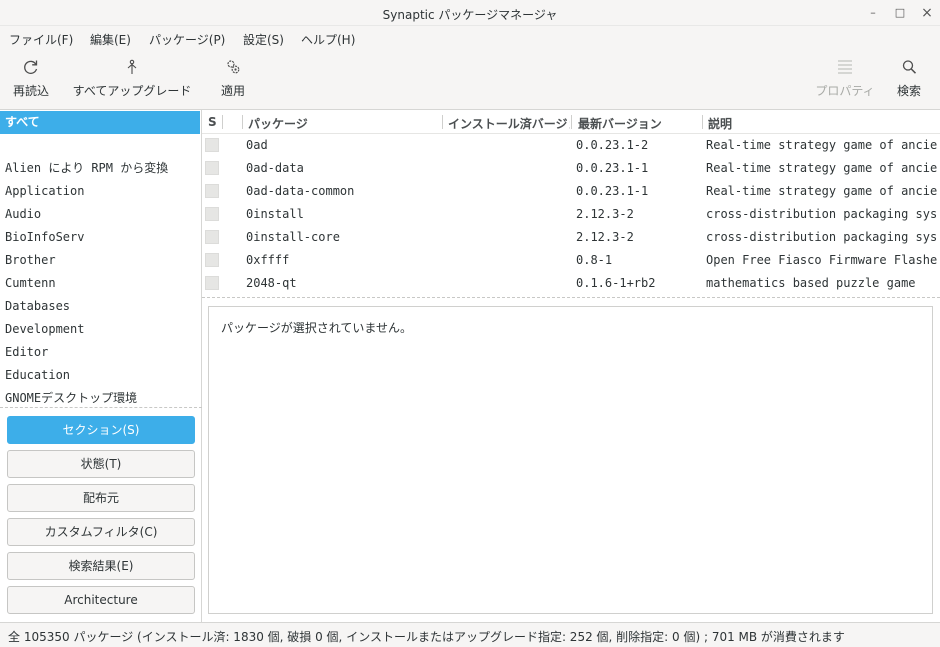 Image resolution: width=940 pixels, height=647 pixels. What do you see at coordinates (822, 214) in the screenshot?
I see `package-description: cross-distribution packaging system` at bounding box center [822, 214].